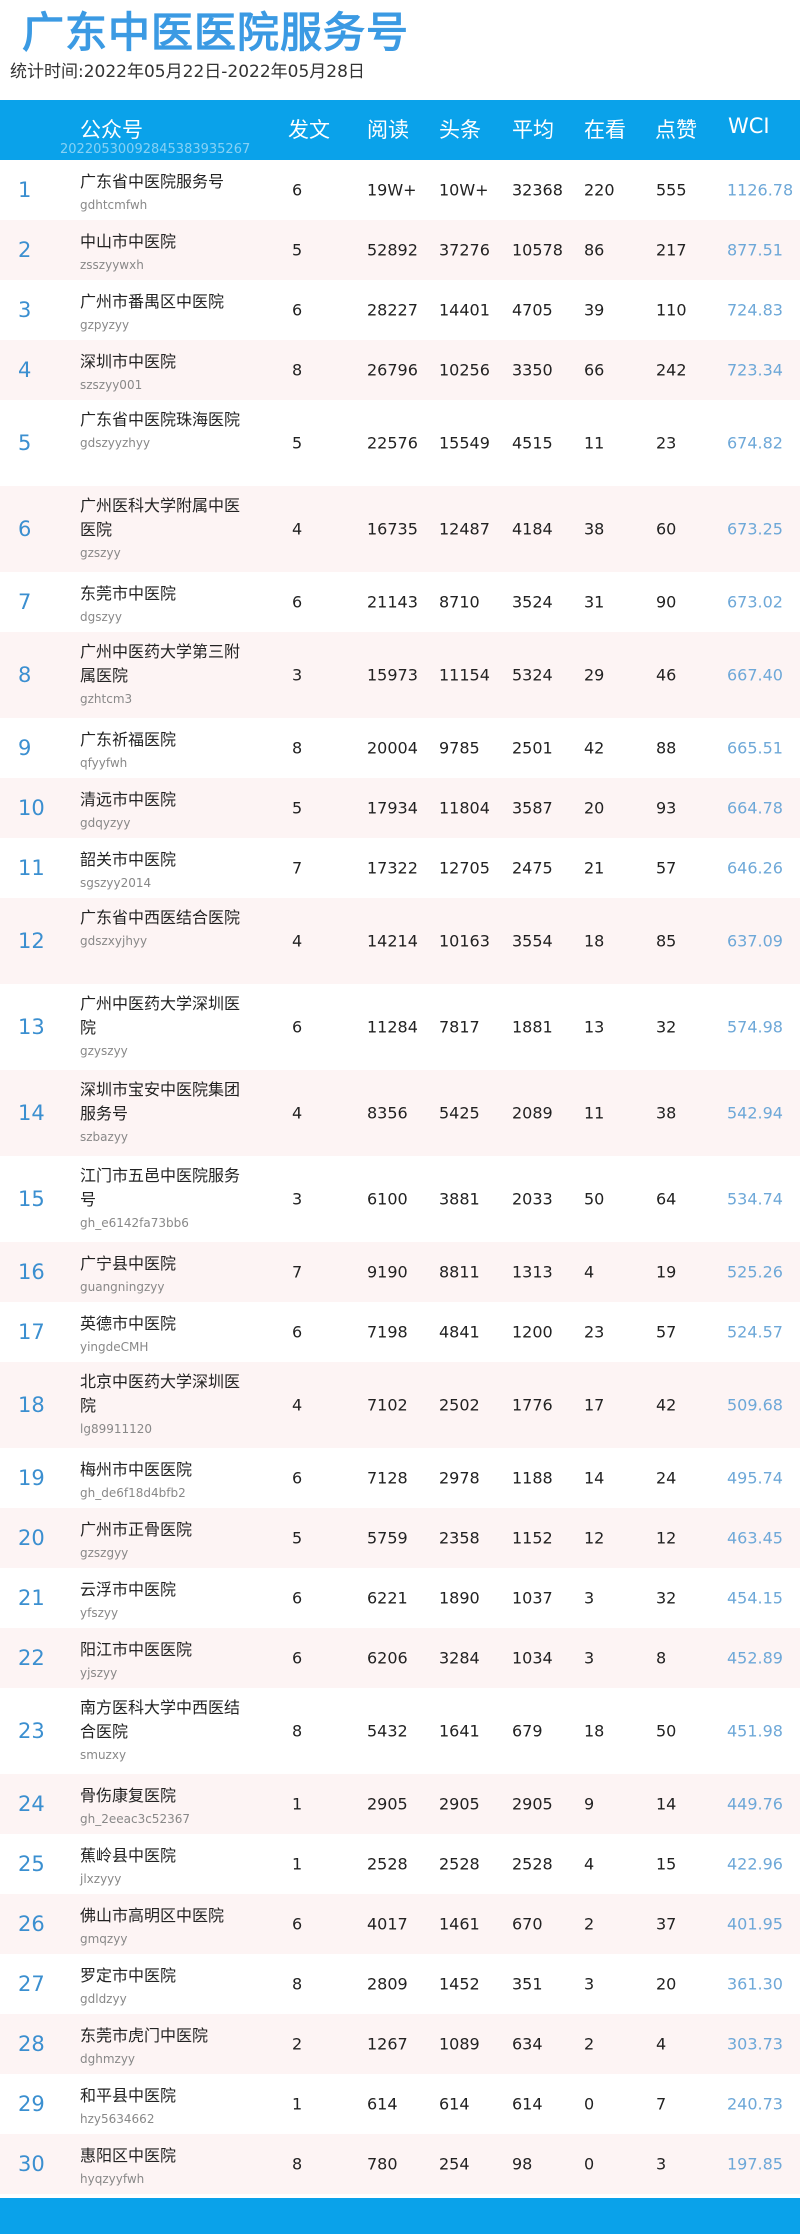 The width and height of the screenshot is (800, 2234). Describe the element at coordinates (160, 311) in the screenshot. I see `account-cell: 广州市番禺区中医院 gzpyzyy` at that location.